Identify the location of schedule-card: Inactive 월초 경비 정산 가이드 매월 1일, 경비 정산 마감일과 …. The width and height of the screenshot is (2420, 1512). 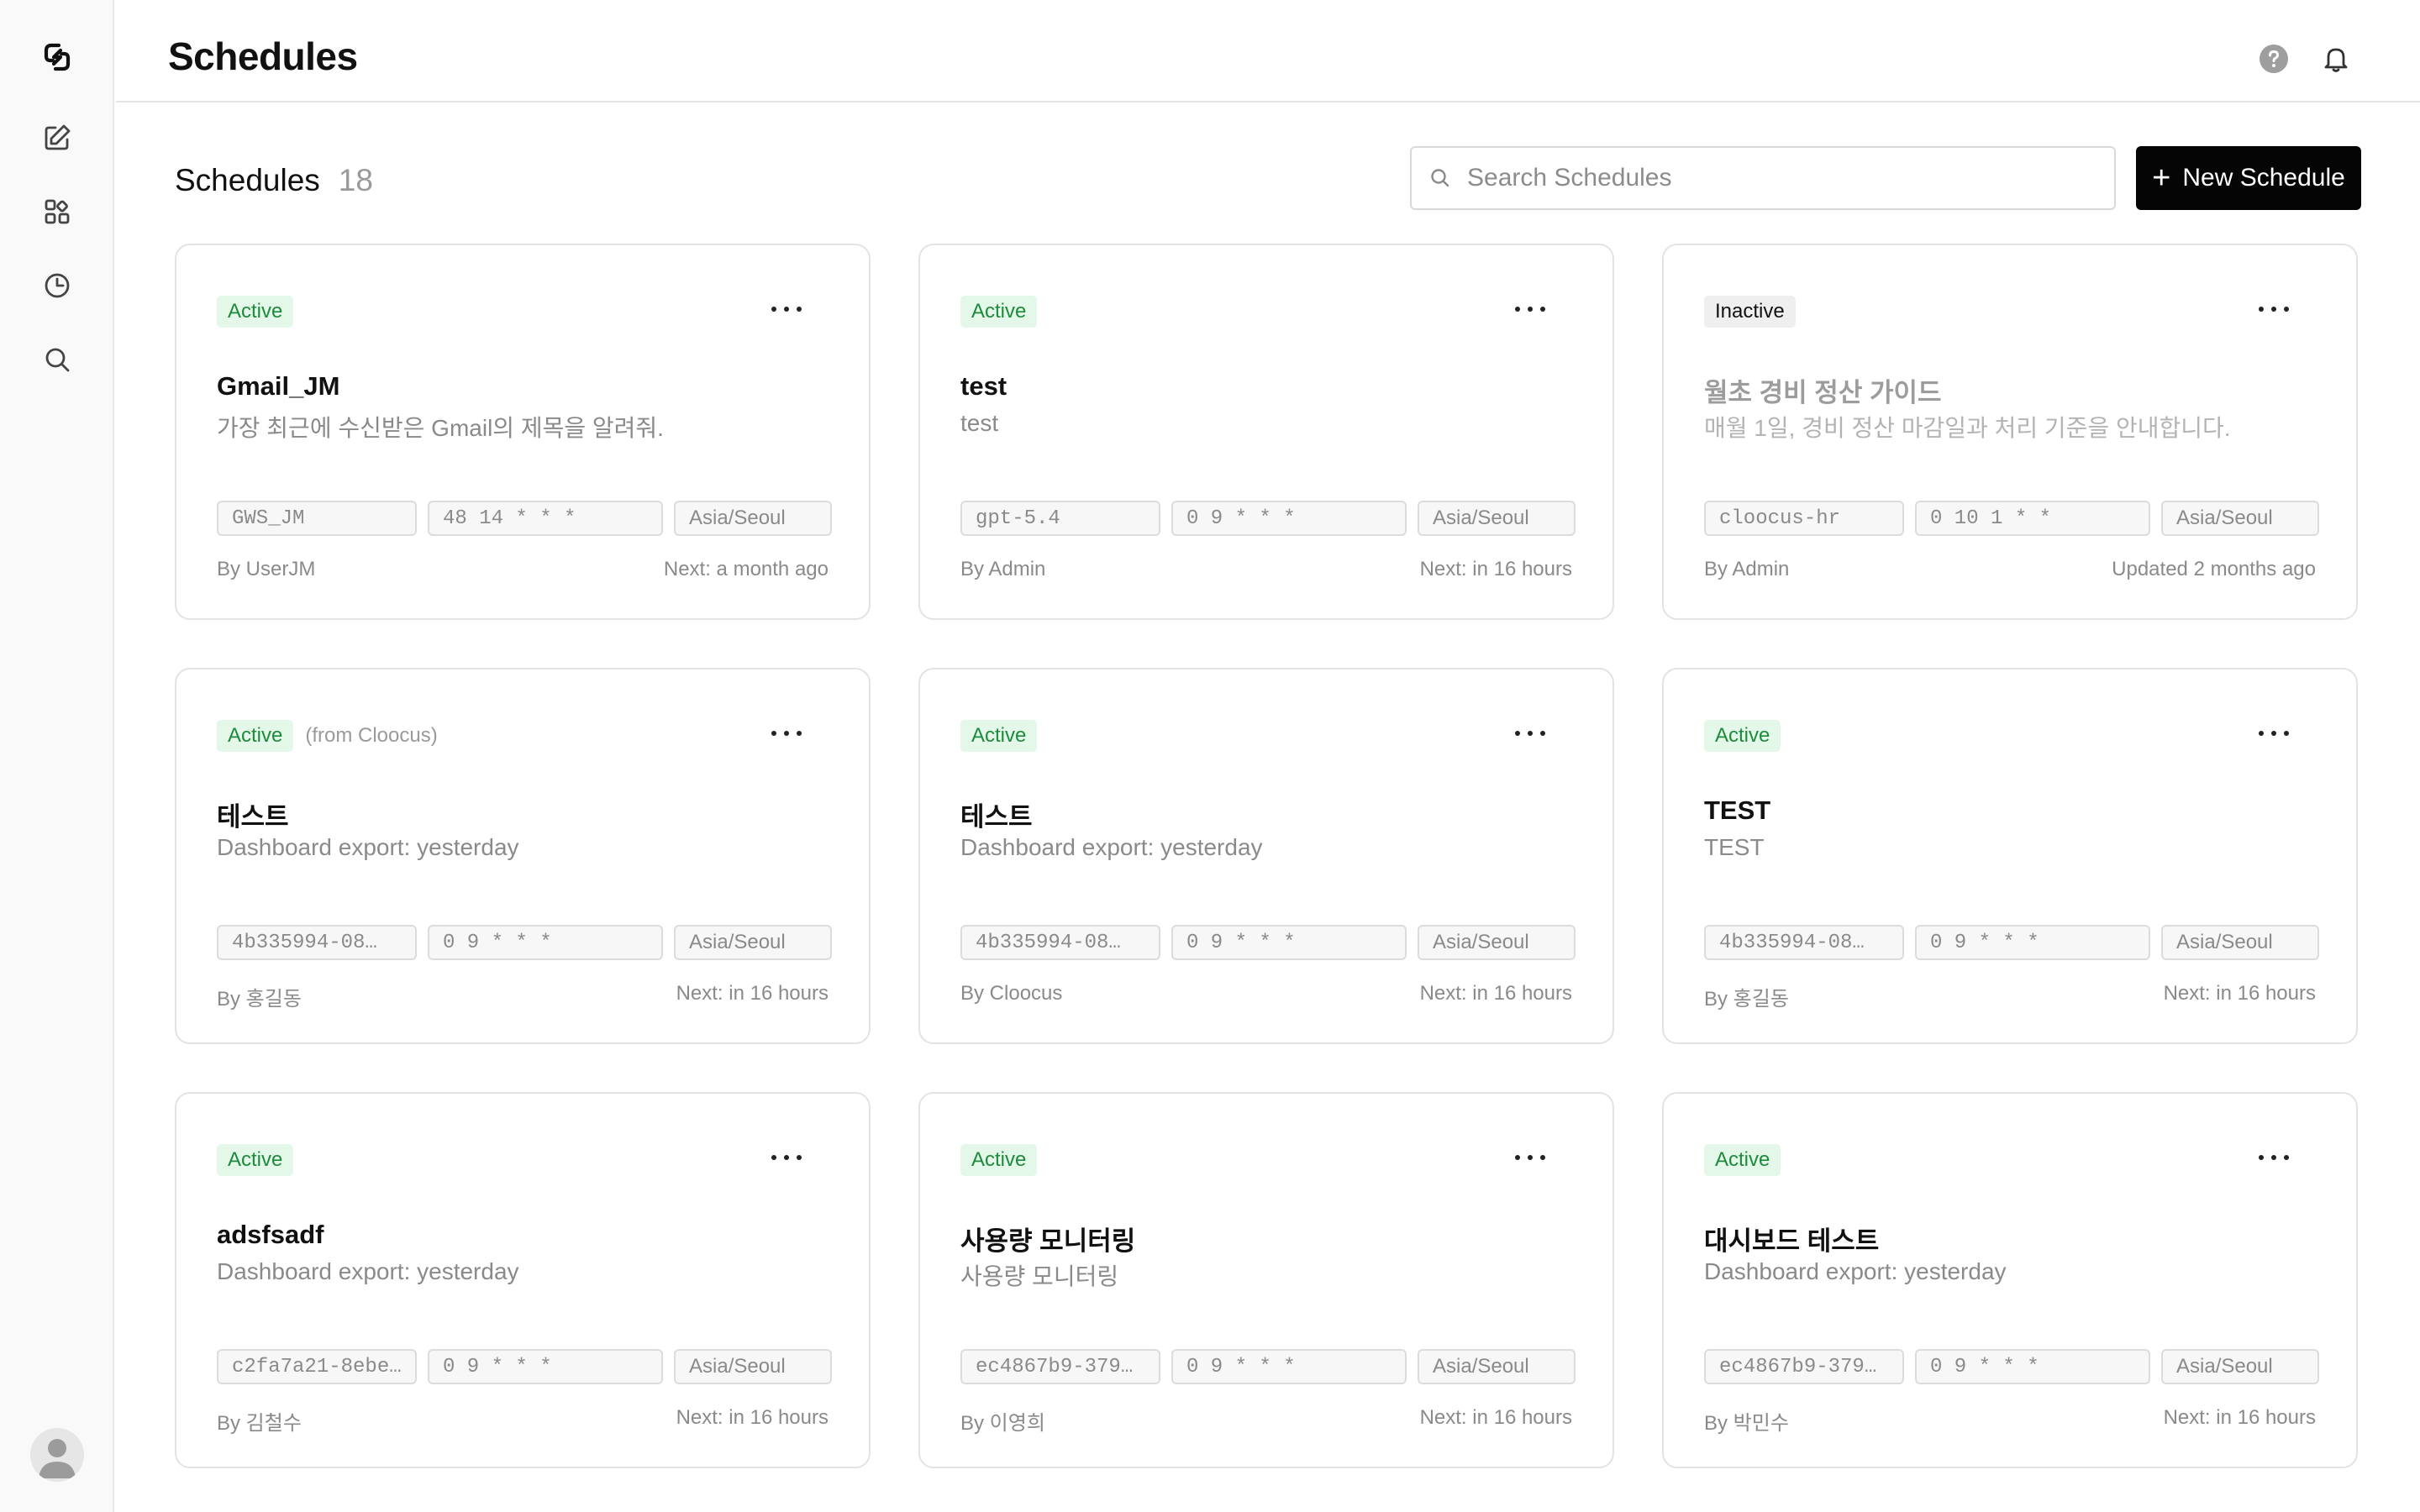
(2010, 432).